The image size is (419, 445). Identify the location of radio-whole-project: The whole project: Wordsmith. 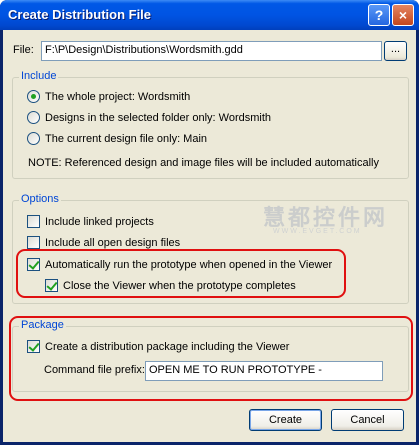
(108, 96).